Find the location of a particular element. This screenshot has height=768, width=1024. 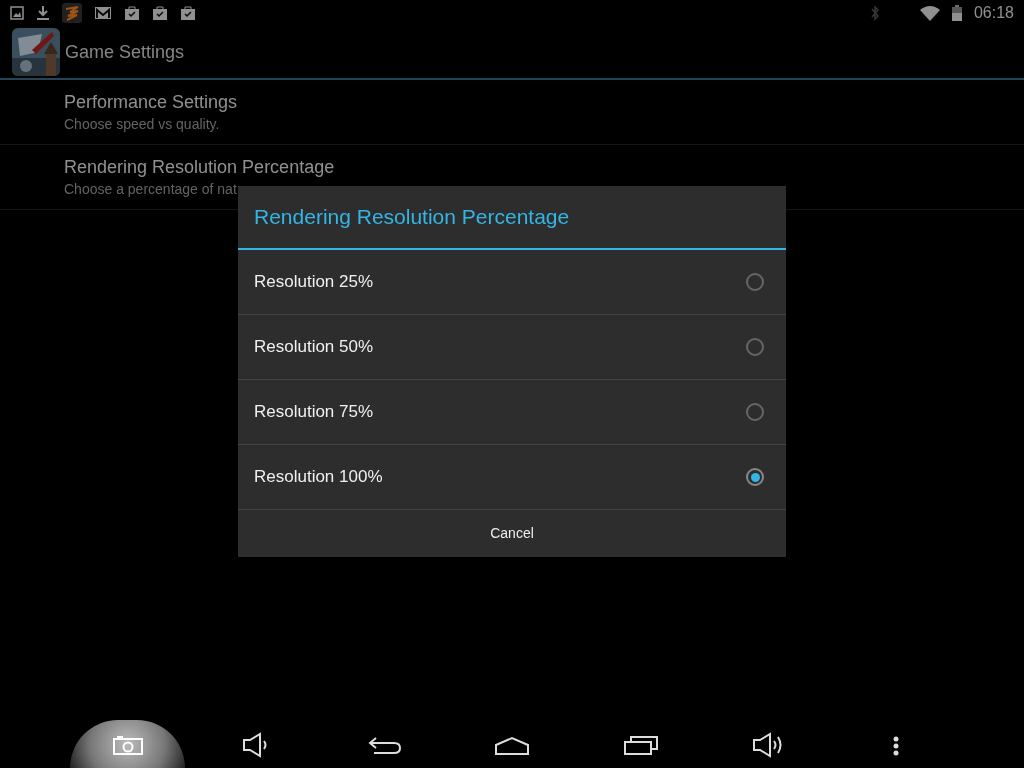

battery-icon is located at coordinates (956, 13).